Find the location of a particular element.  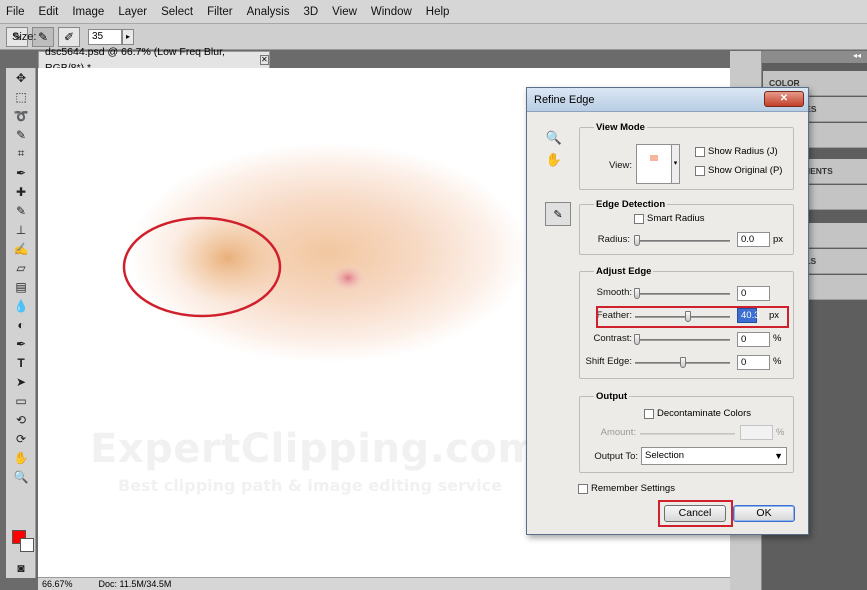

menu-image: Image is located at coordinates (88, 12).